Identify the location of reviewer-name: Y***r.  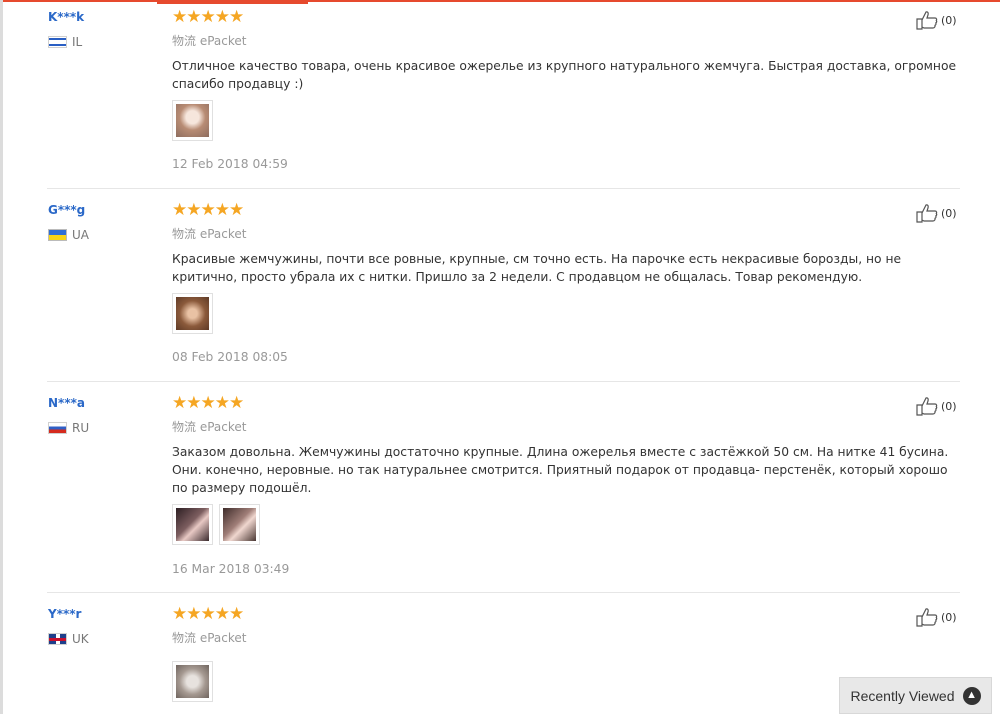
(64, 614).